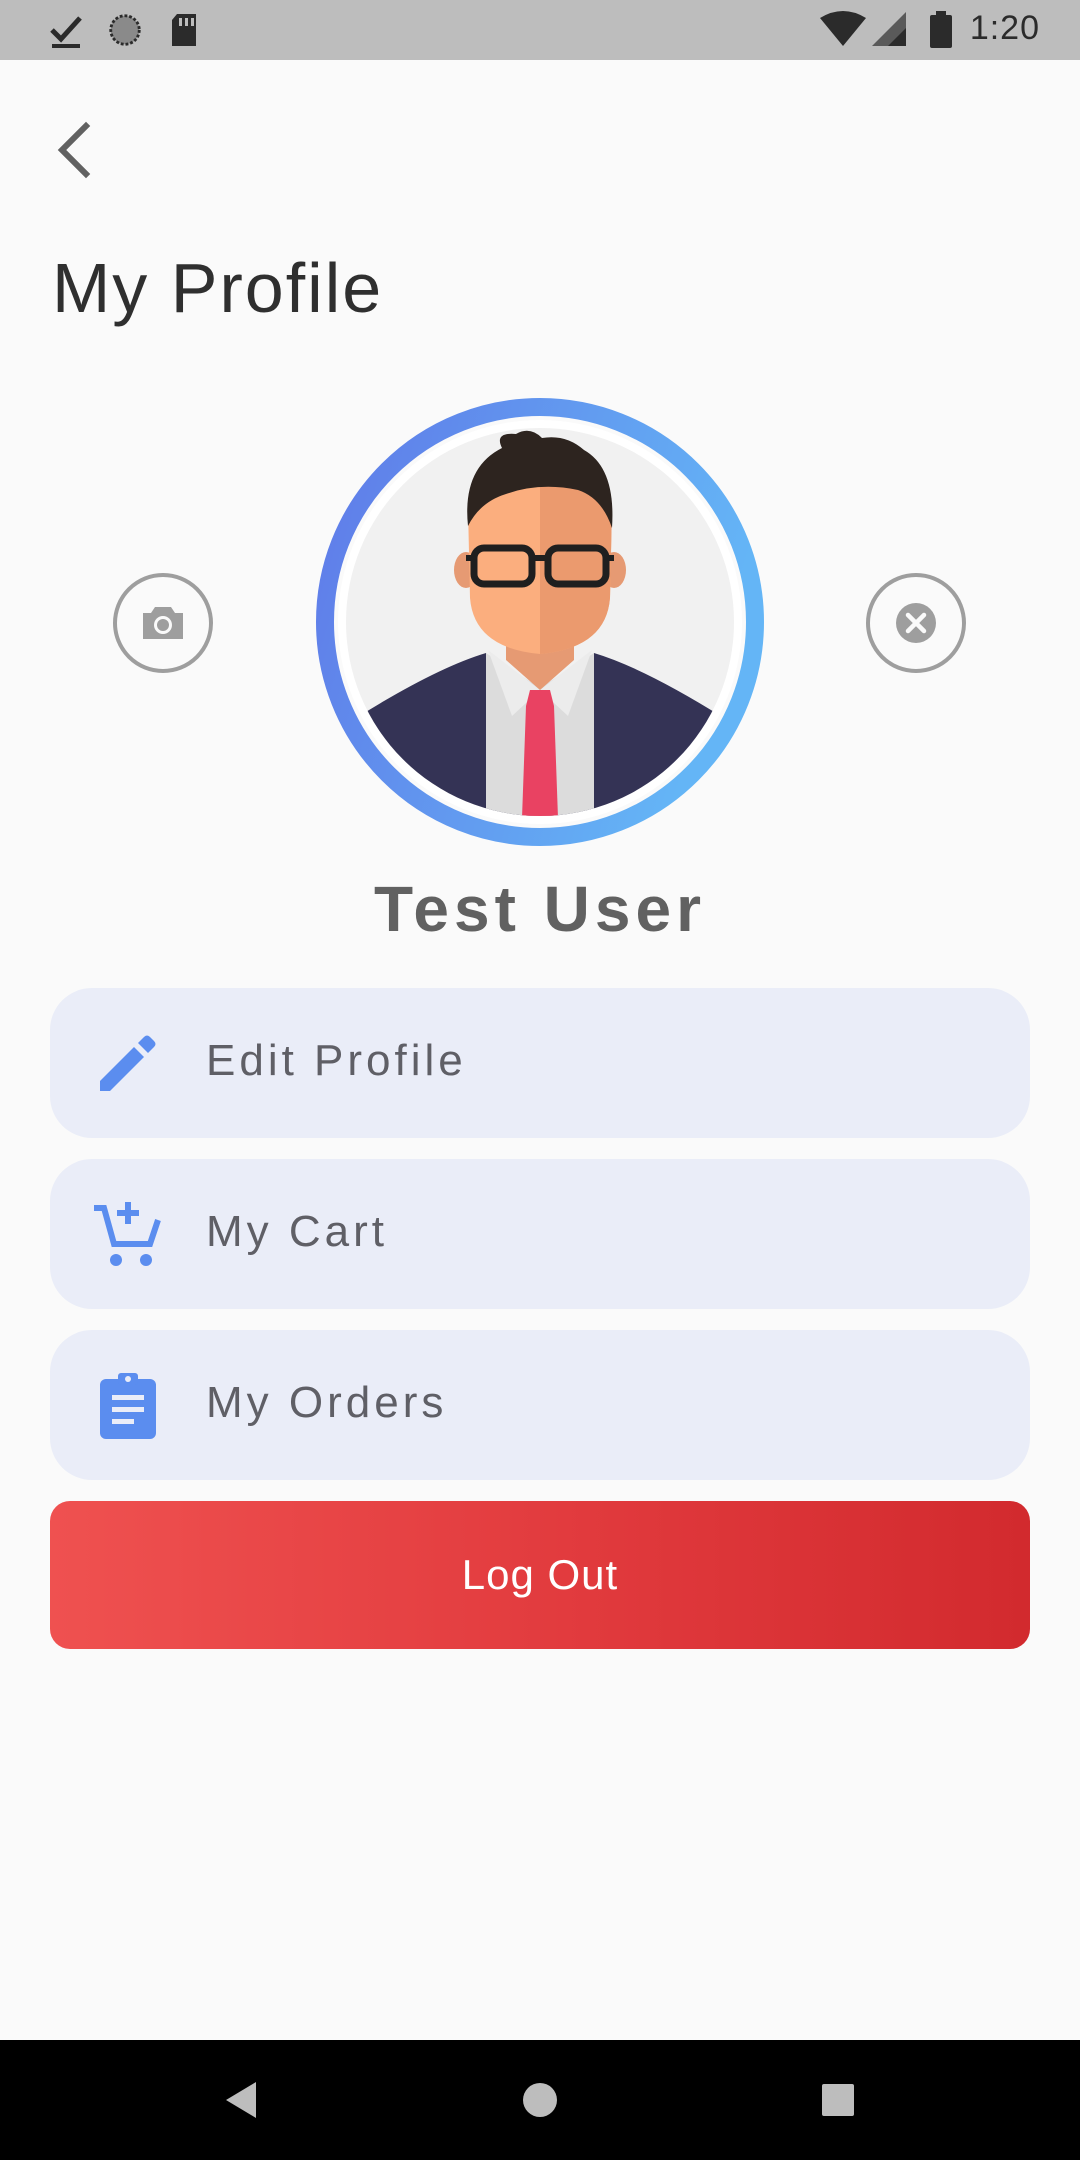 The height and width of the screenshot is (2160, 1080). I want to click on nav-back-button, so click(240, 2100).